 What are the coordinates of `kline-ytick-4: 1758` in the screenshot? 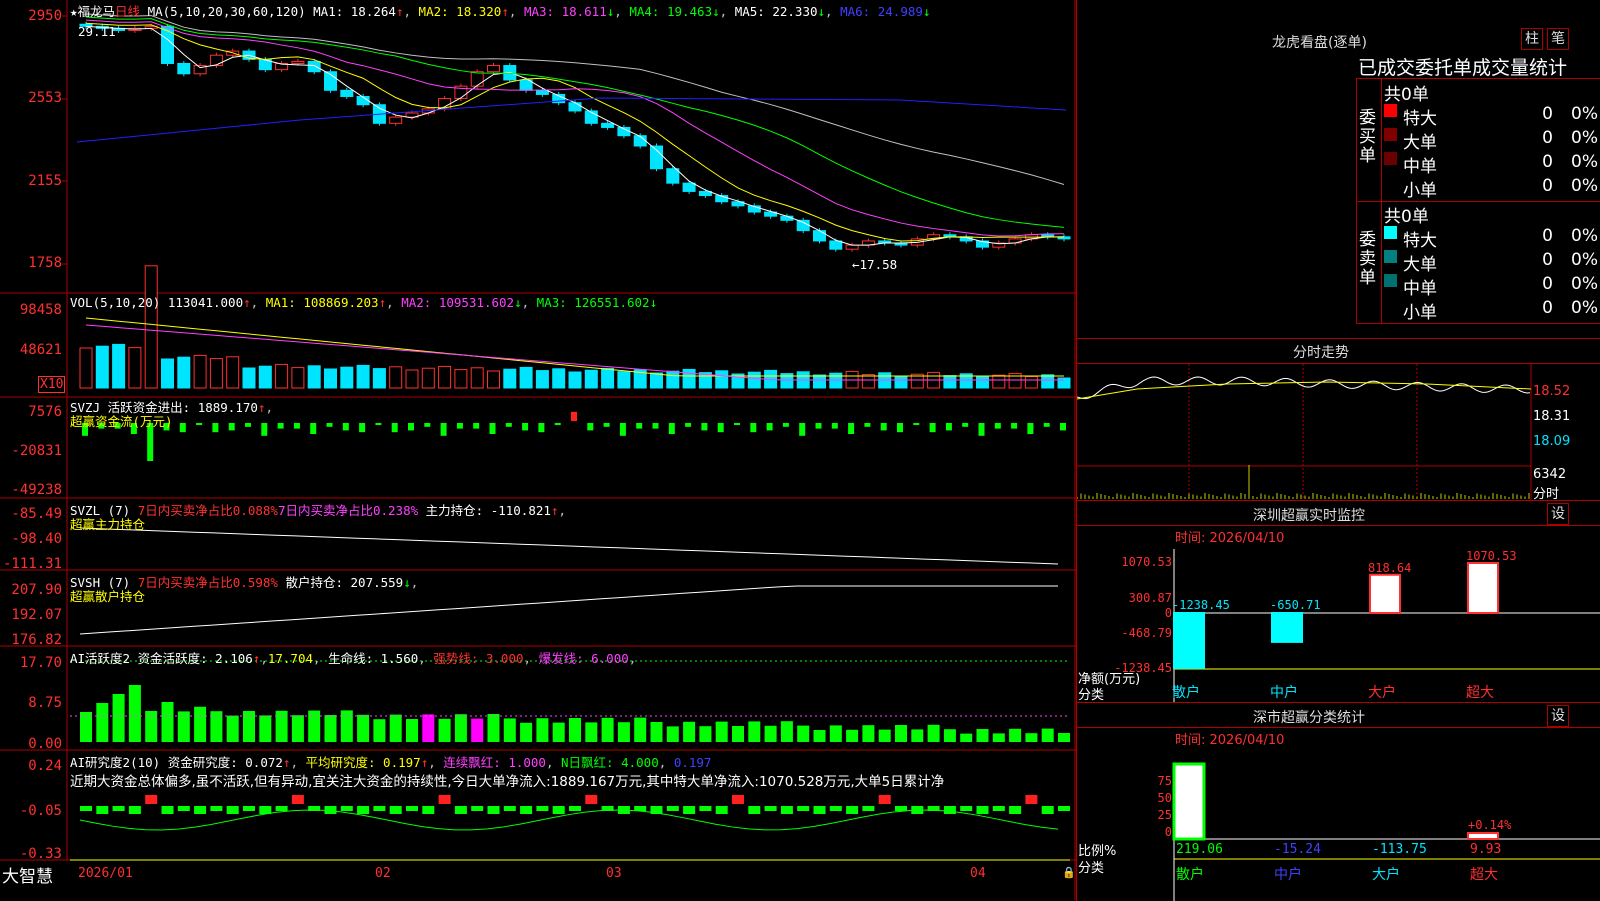 It's located at (45, 263).